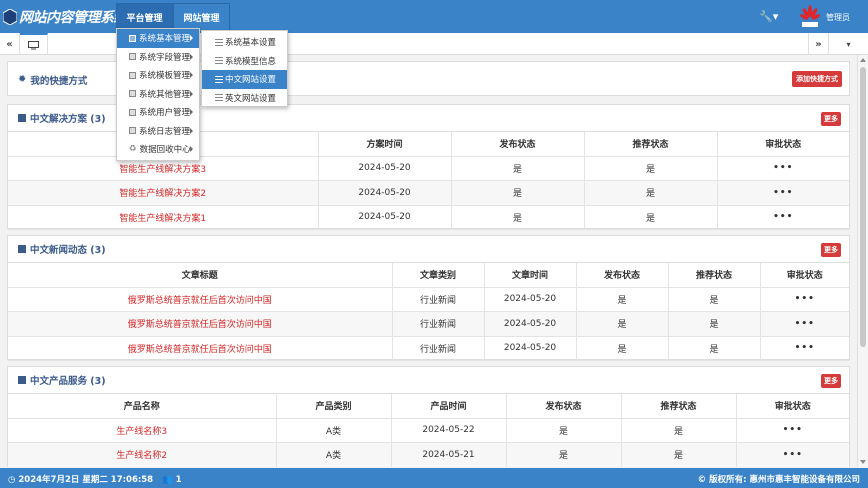 The height and width of the screenshot is (488, 868). I want to click on table-row: 俄罗斯总统普京就任后首次访问中国 行业新闻 2024-05-20 是 是 •••, so click(428, 348).